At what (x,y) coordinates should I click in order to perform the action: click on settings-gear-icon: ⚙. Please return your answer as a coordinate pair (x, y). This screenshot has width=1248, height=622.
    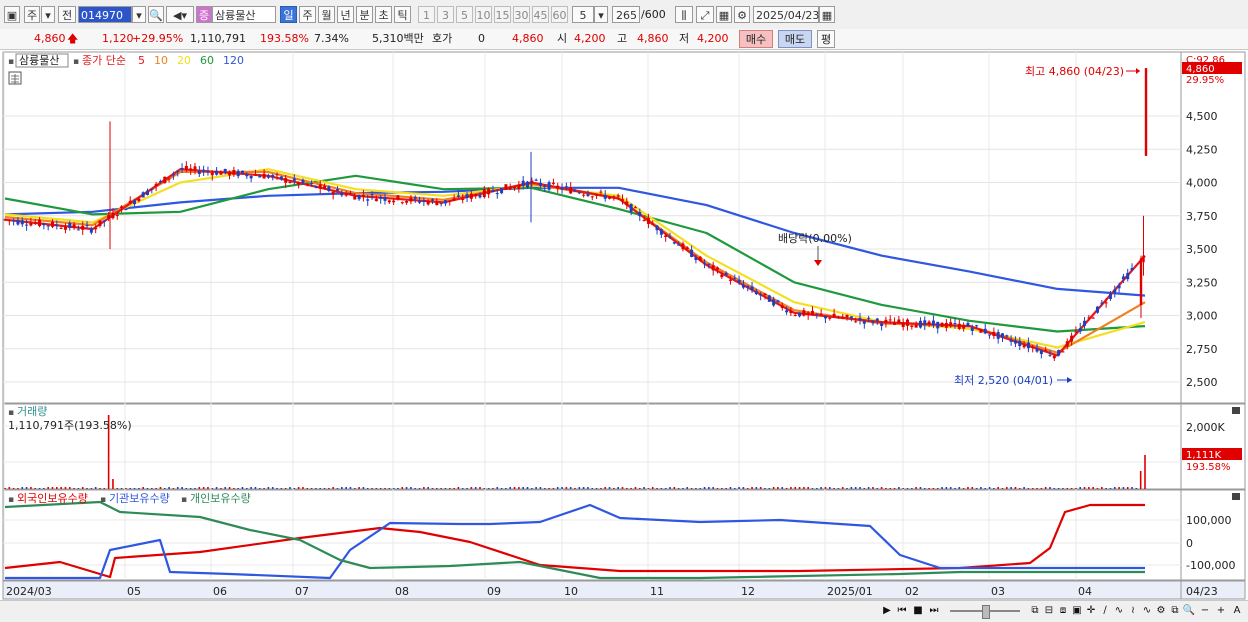
    Looking at the image, I should click on (742, 14).